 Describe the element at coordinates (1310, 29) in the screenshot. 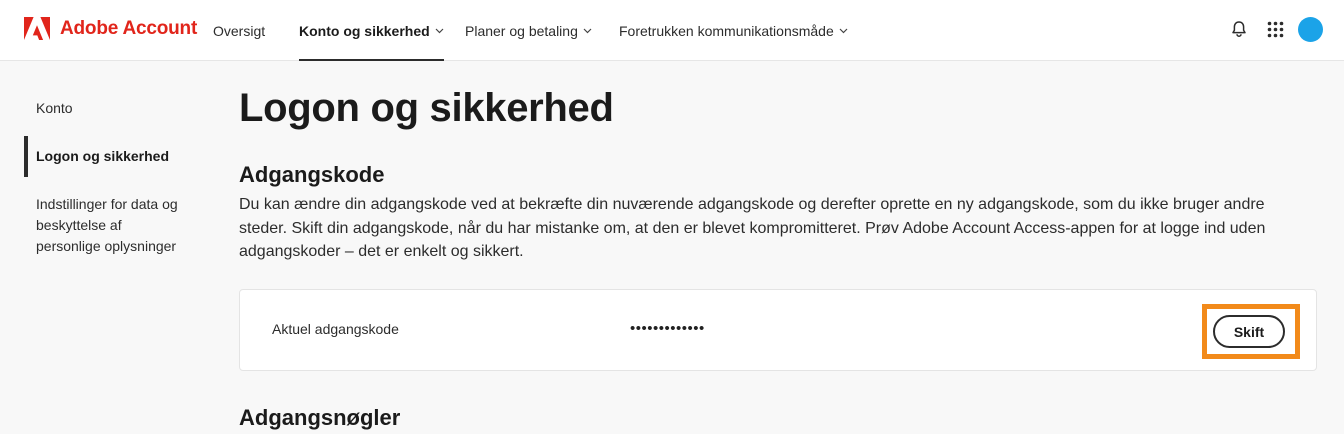

I see `avatar` at that location.